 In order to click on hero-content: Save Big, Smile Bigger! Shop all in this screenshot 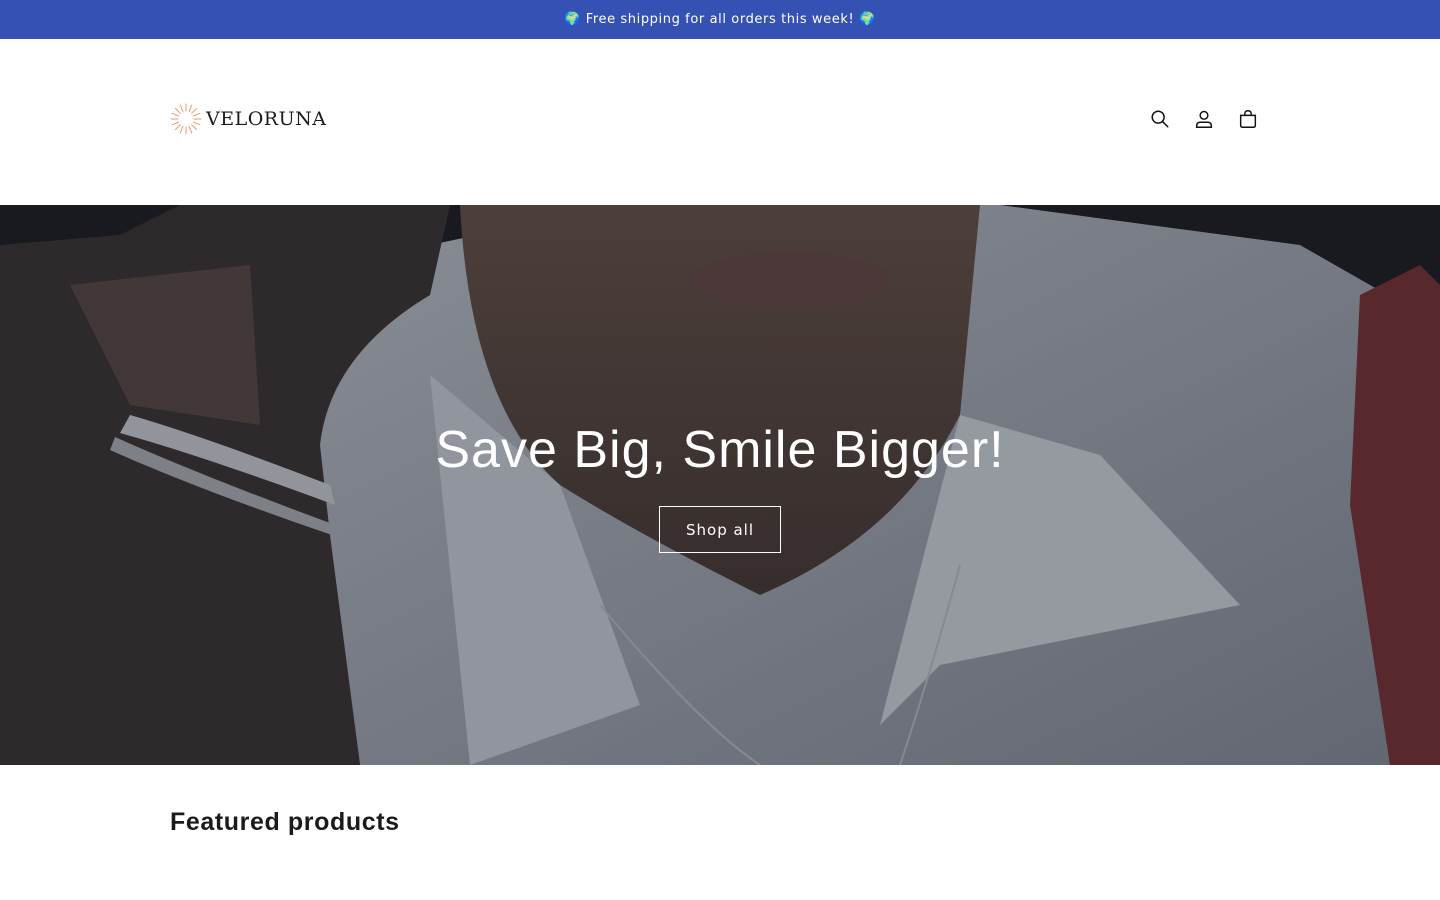, I will do `click(720, 486)`.